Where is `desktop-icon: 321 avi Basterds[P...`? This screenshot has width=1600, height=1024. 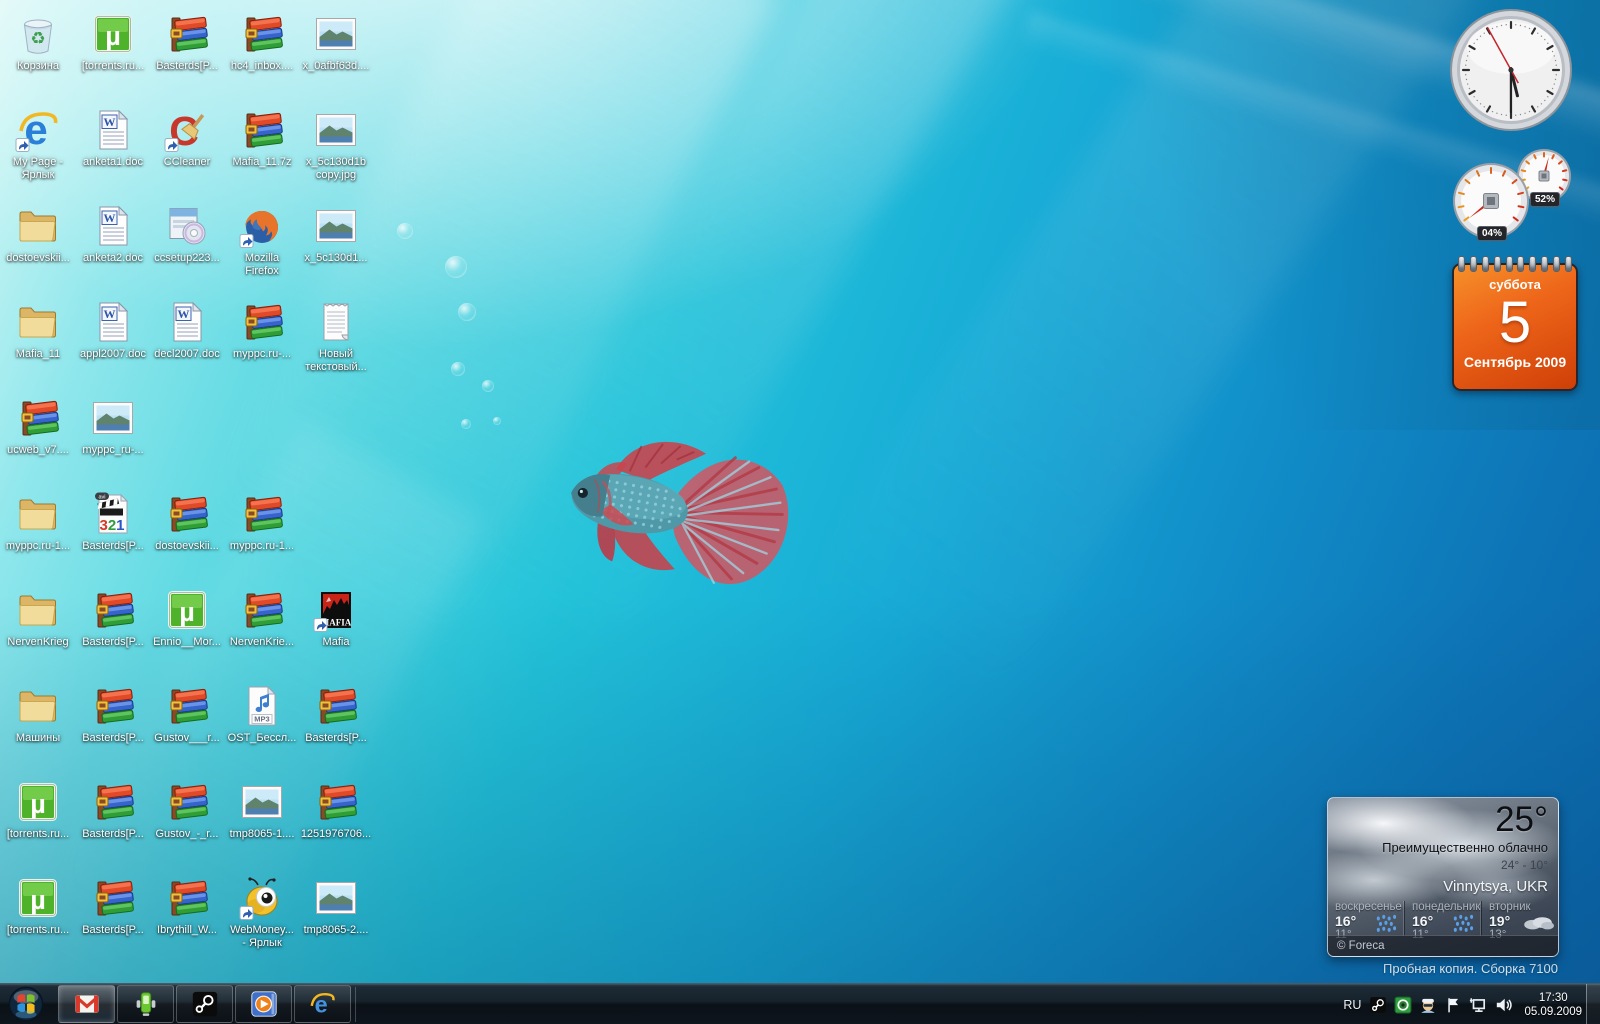 desktop-icon: 321 avi Basterds[P... is located at coordinates (113, 521).